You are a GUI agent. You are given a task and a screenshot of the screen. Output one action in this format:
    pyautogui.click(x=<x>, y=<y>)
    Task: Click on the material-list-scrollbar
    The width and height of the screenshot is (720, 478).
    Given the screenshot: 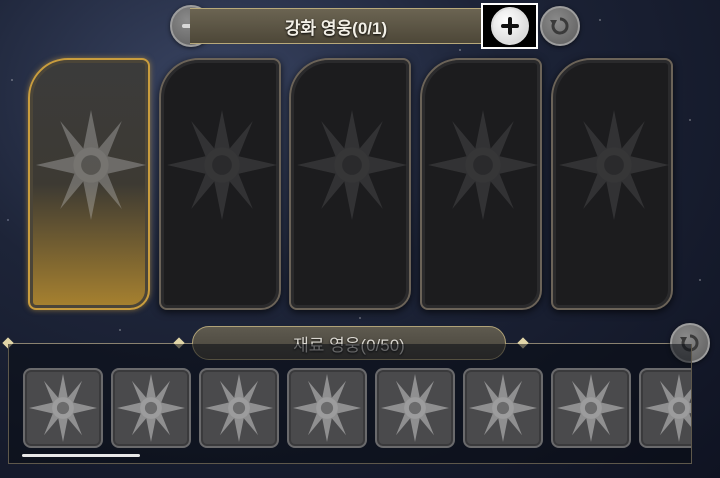 What is the action you would take?
    pyautogui.click(x=81, y=455)
    